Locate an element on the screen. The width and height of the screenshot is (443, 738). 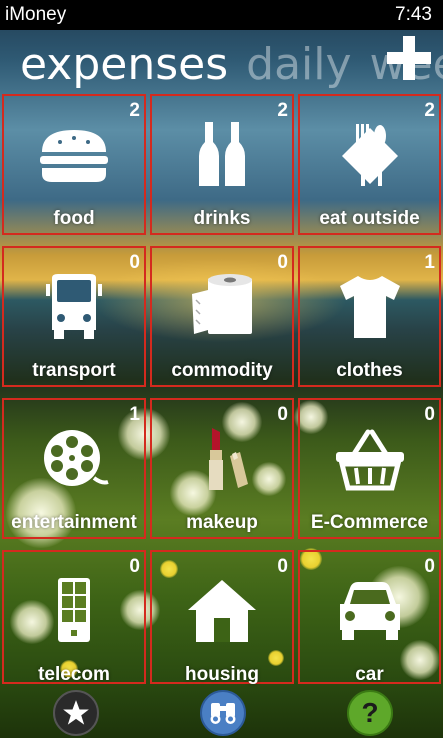
star-icon is located at coordinates (76, 712).